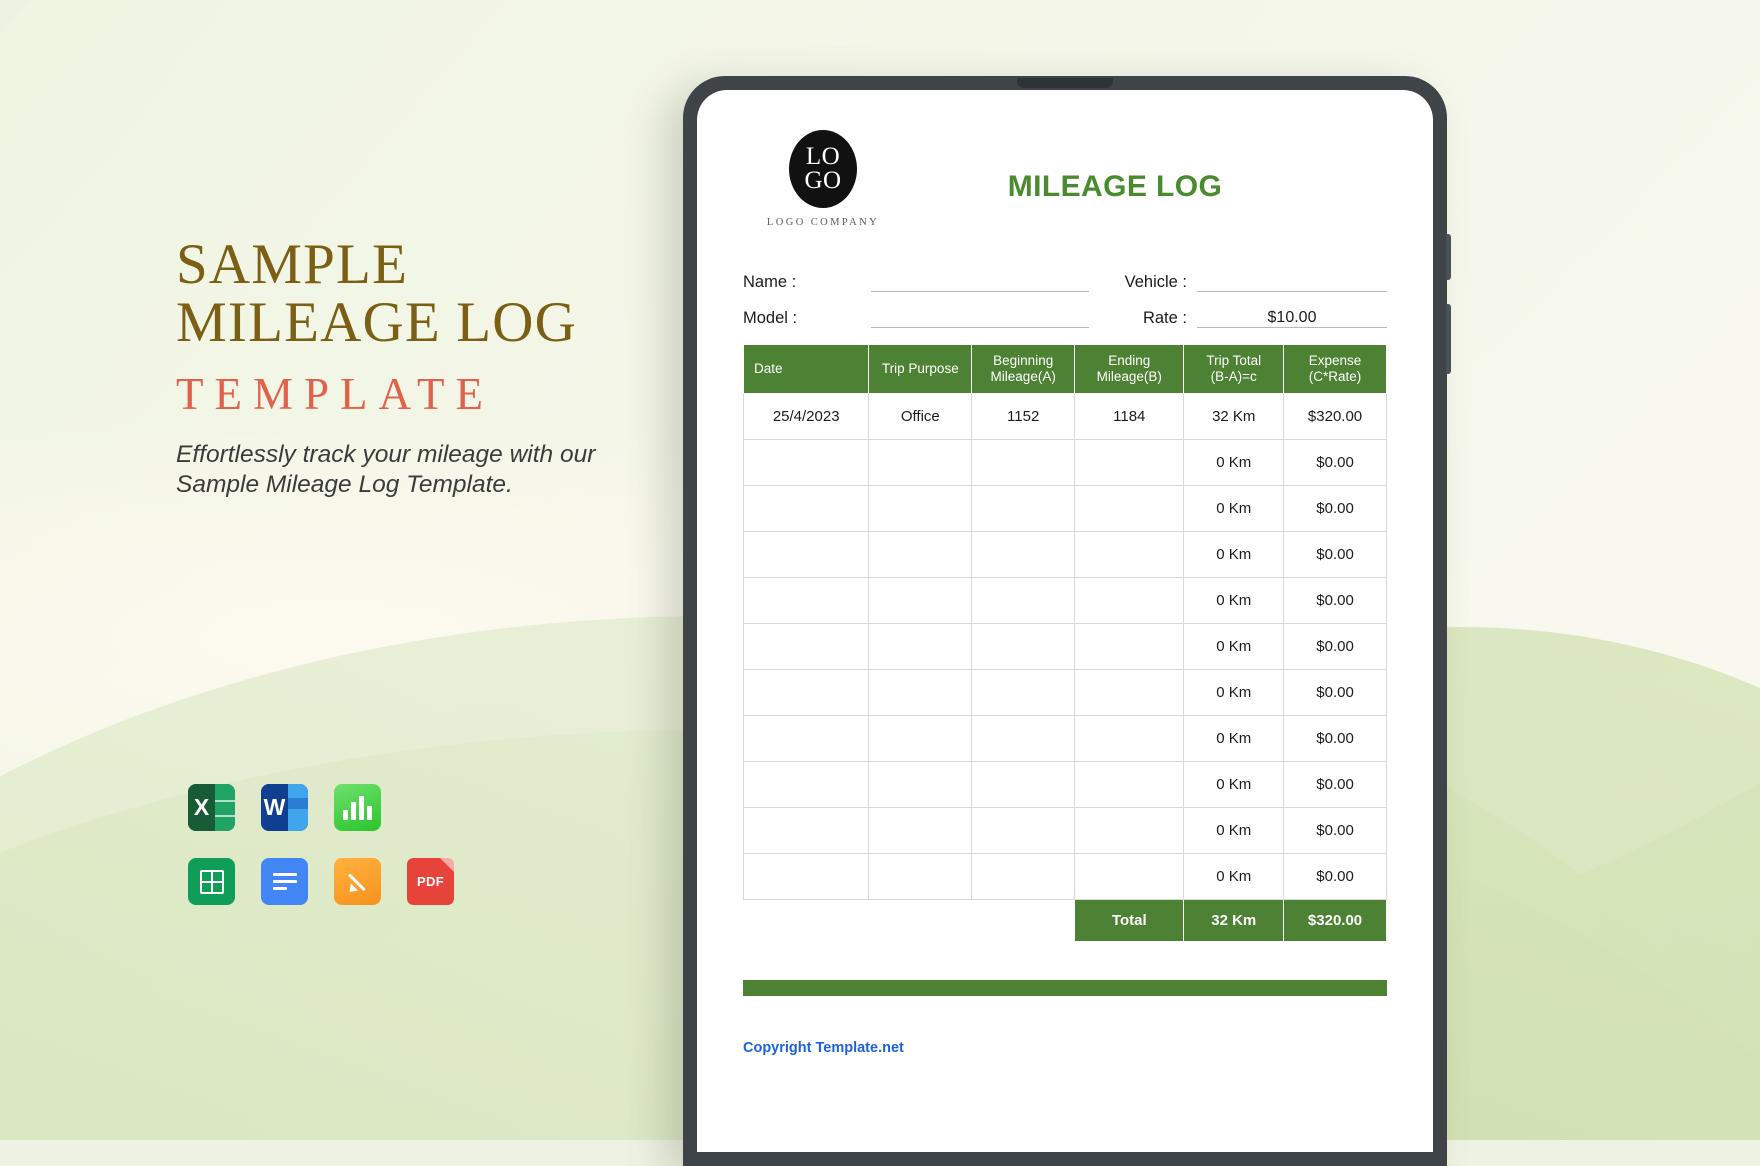 The width and height of the screenshot is (1760, 1166). Describe the element at coordinates (1234, 416) in the screenshot. I see `cell-trip-total: 32 Km` at that location.